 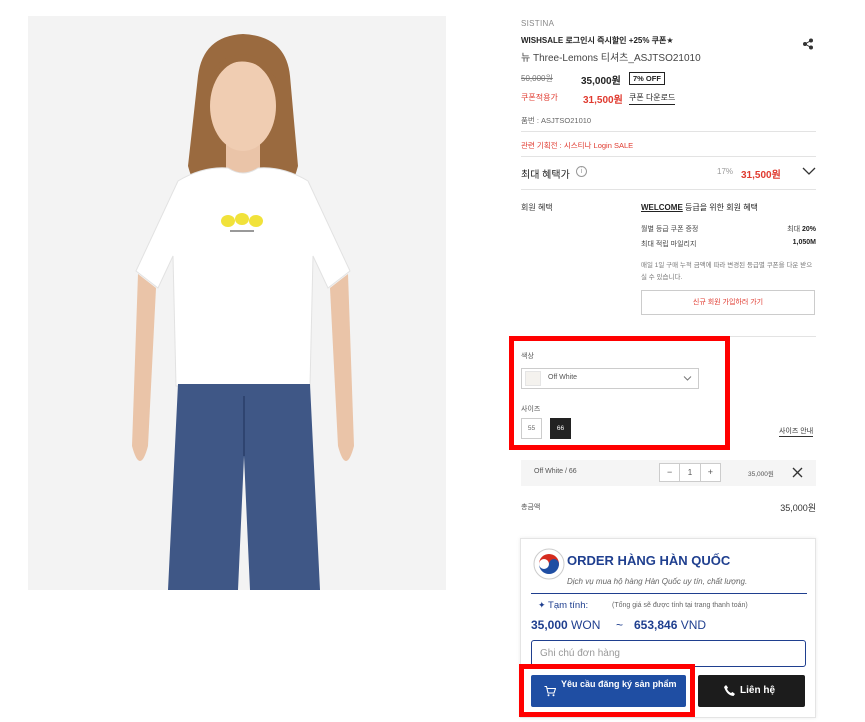 What do you see at coordinates (577, 145) in the screenshot?
I see `related-promotion-link: 관련 기획전 : 시스티나 Login SALE` at bounding box center [577, 145].